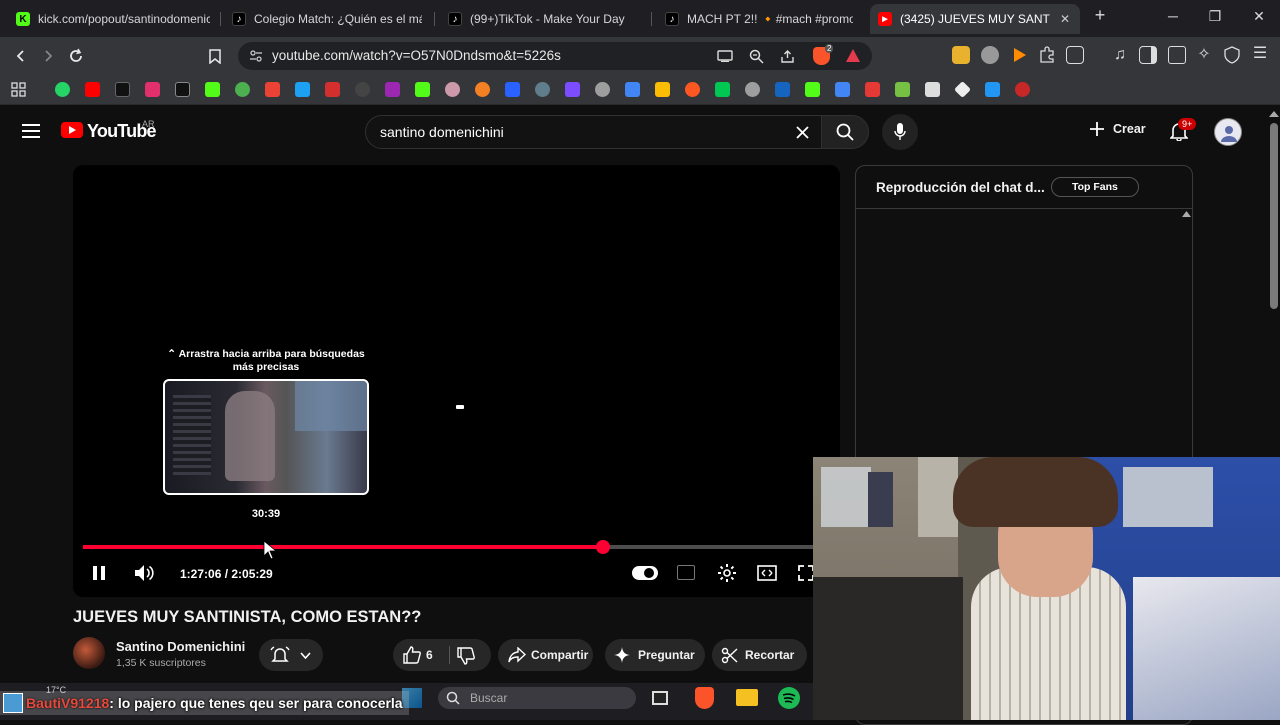 The width and height of the screenshot is (1280, 725). I want to click on create-button: Crear, so click(1117, 129).